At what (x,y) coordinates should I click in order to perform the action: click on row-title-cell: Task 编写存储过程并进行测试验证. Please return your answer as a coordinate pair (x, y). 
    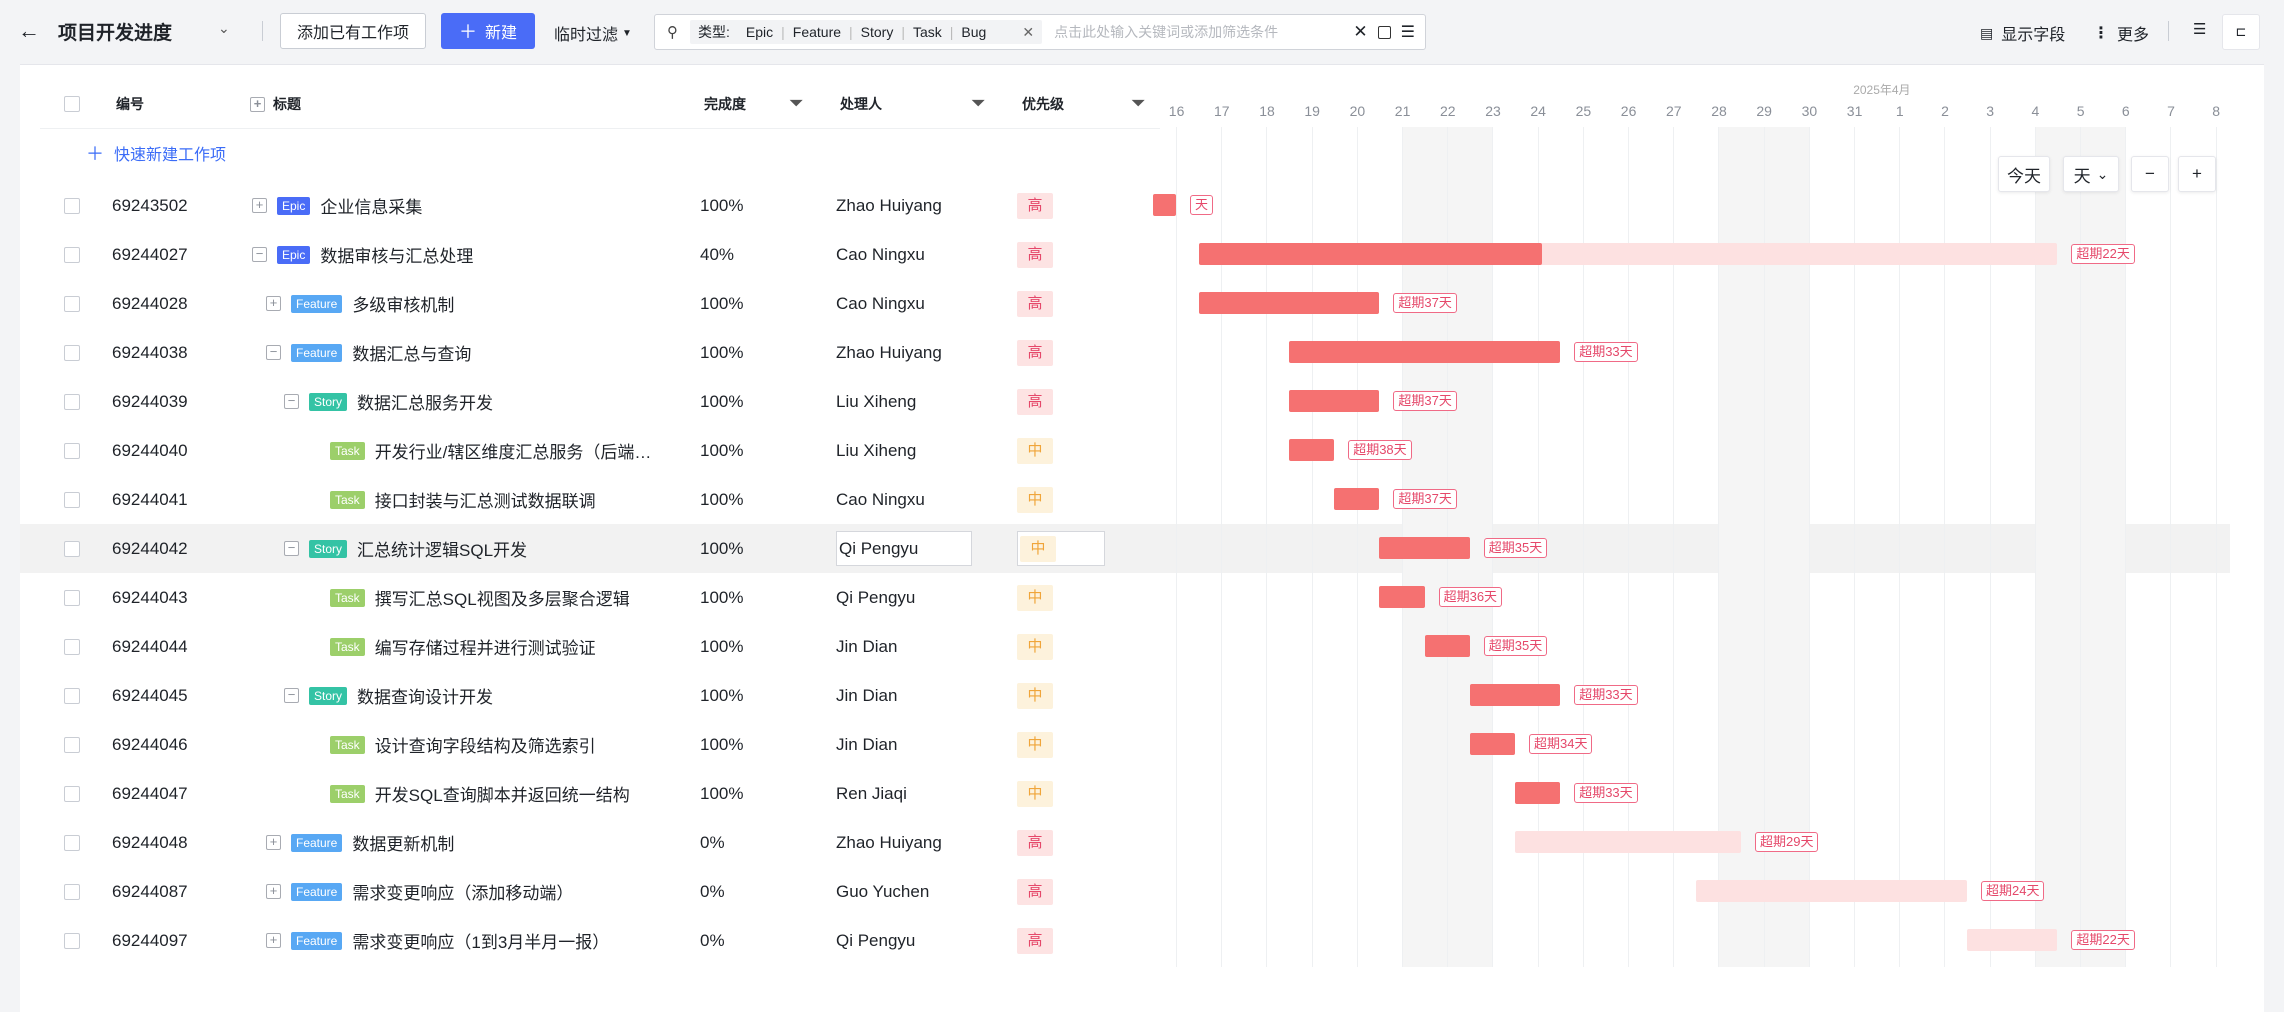
    Looking at the image, I should click on (463, 646).